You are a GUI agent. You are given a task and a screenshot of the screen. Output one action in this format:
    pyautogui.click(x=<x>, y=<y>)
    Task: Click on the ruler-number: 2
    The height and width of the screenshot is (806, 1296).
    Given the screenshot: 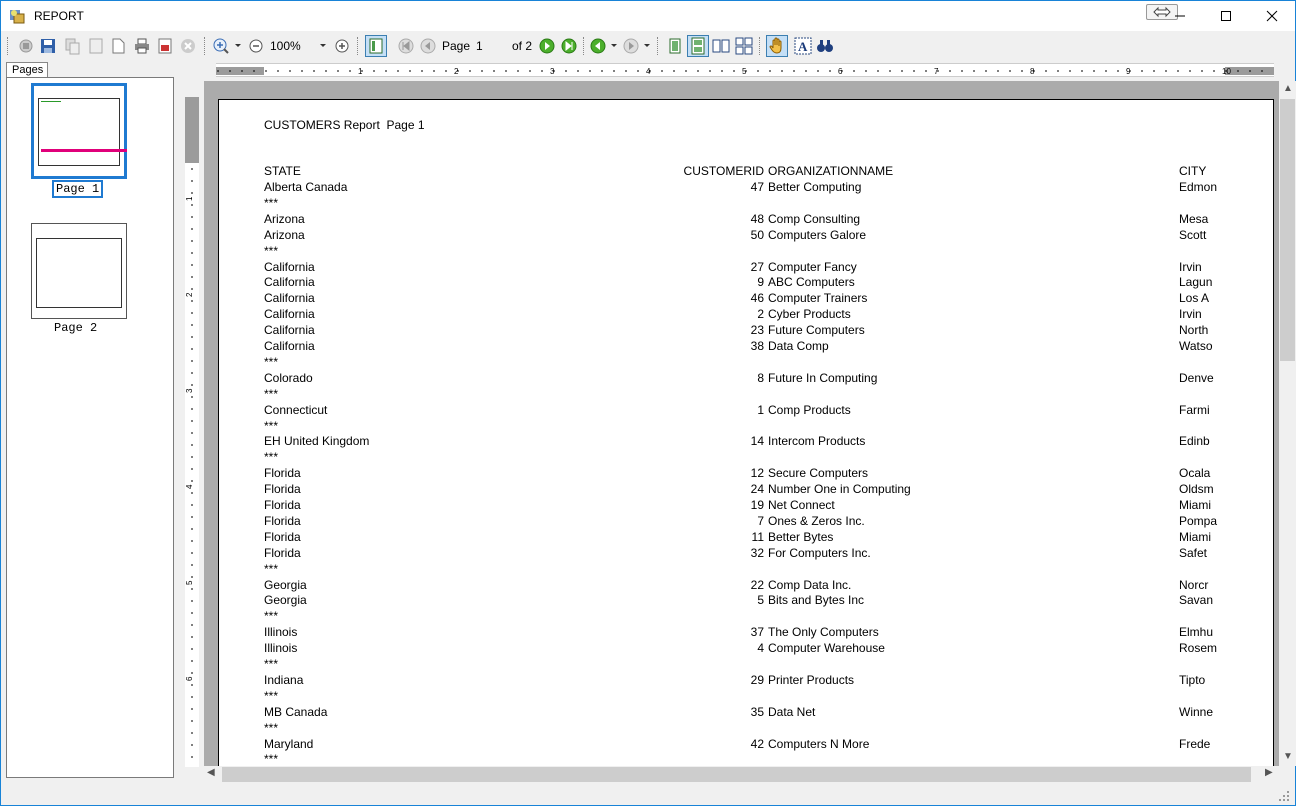 What is the action you would take?
    pyautogui.click(x=456, y=71)
    